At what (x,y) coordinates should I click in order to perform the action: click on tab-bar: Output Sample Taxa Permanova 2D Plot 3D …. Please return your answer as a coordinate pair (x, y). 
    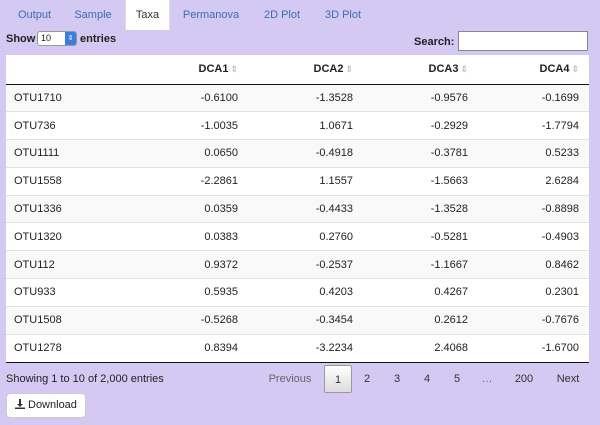
    Looking at the image, I should click on (300, 15).